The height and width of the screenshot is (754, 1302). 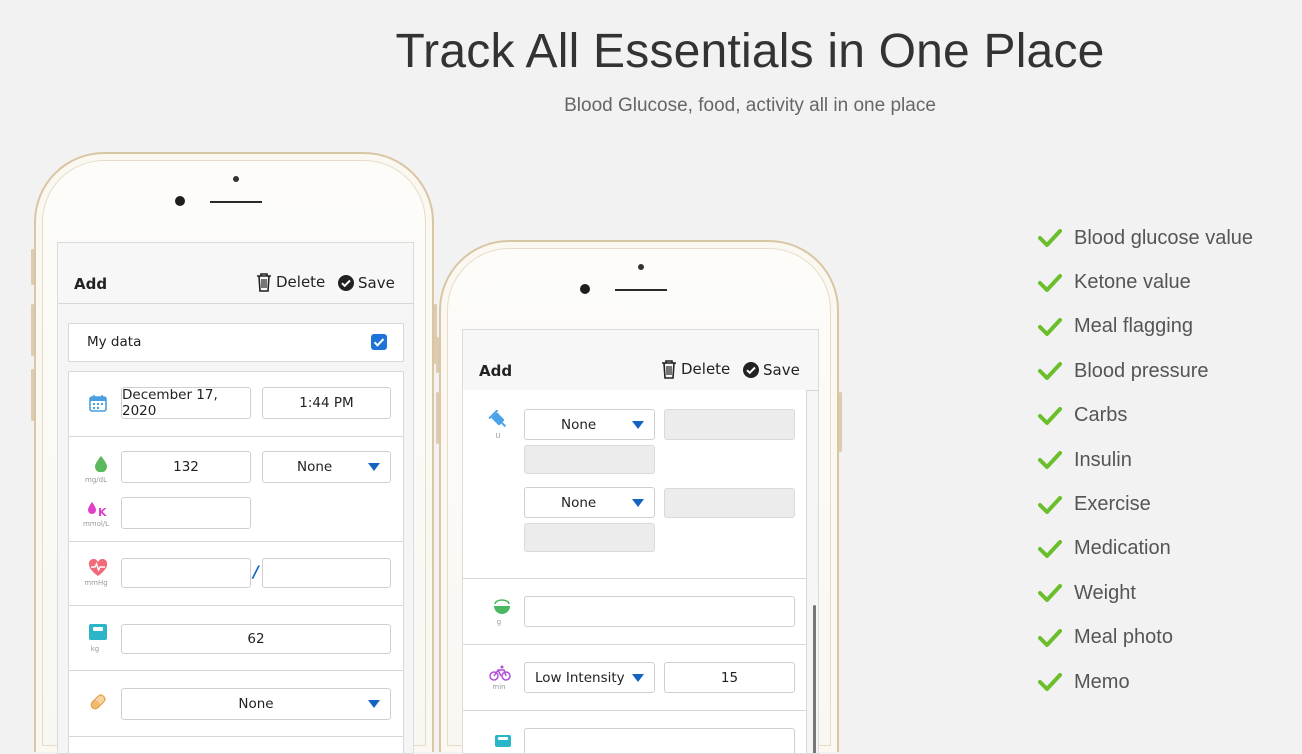 I want to click on syringe-icon, so click(x=497, y=419).